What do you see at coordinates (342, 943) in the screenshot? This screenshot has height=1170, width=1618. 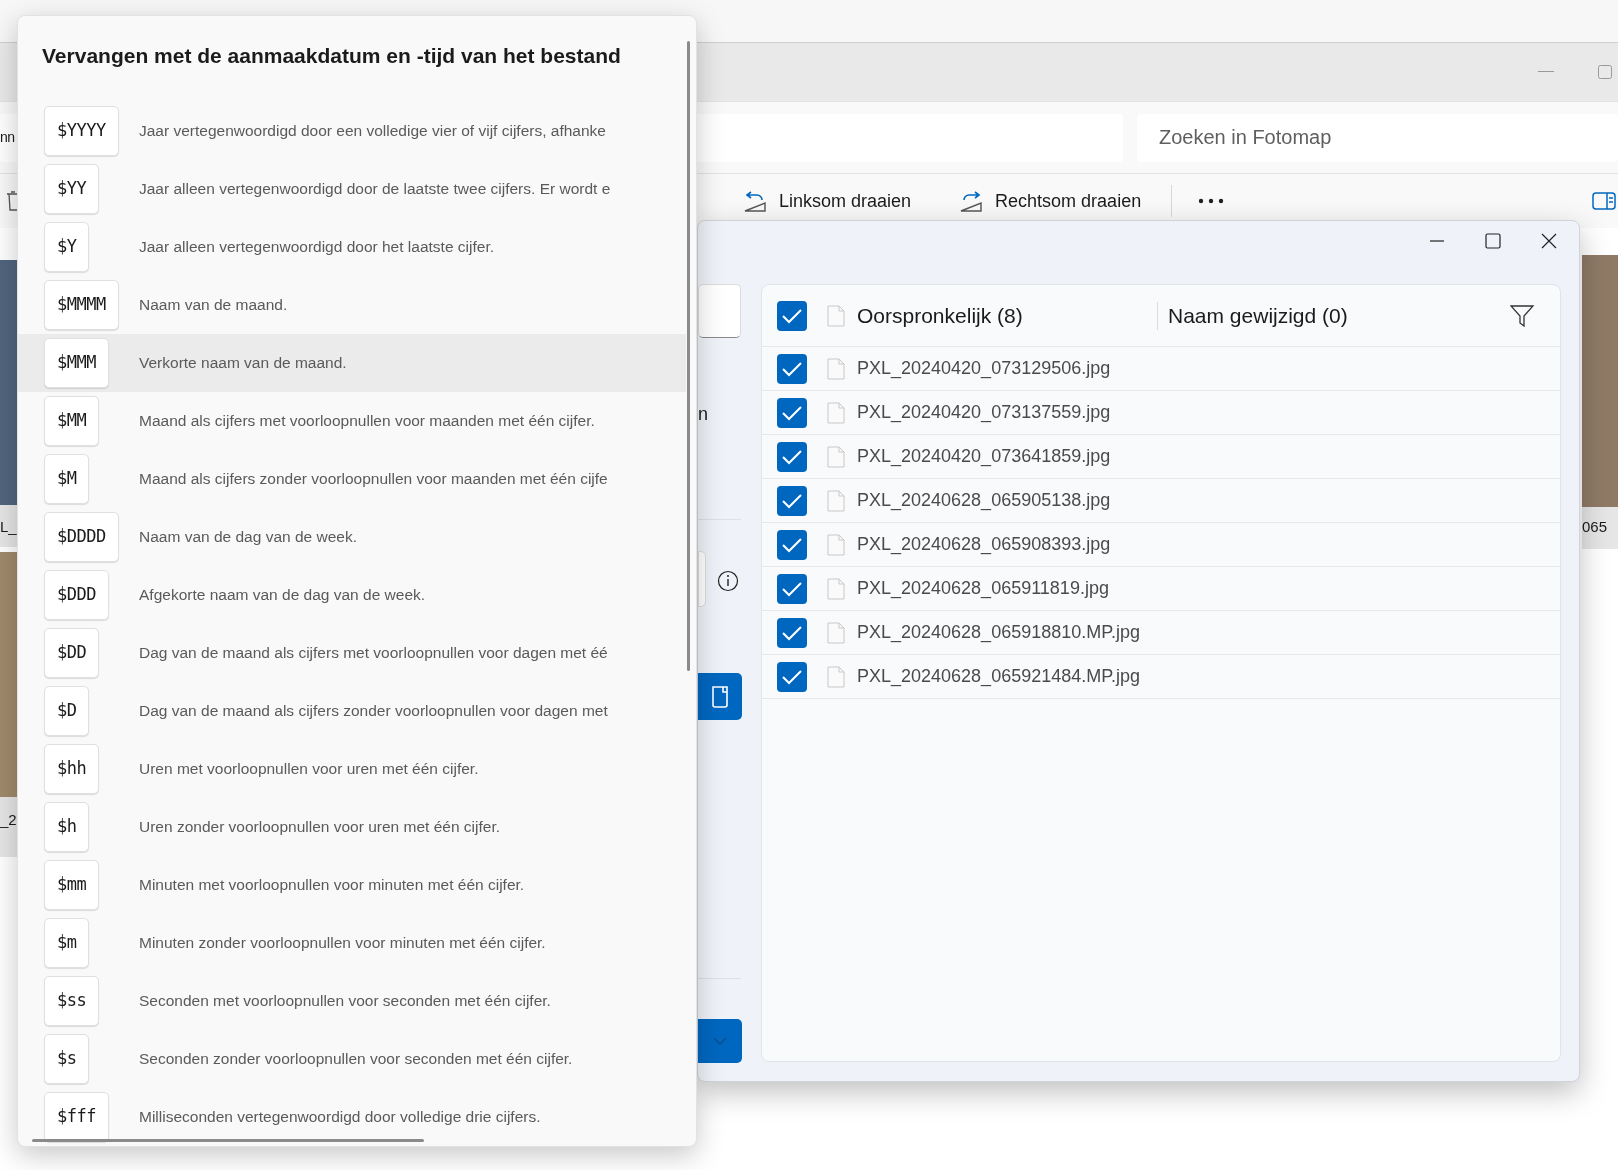 I see `pattern-description: Minuten zonder voorloopnullen voor minuten met één cijfer.` at bounding box center [342, 943].